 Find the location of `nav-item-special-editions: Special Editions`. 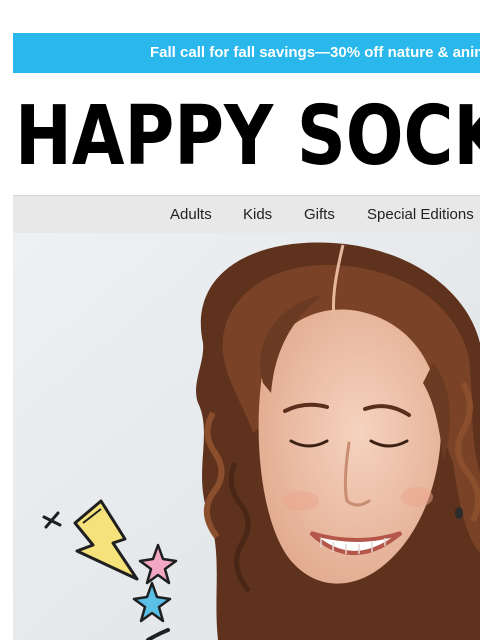

nav-item-special-editions: Special Editions is located at coordinates (420, 214).